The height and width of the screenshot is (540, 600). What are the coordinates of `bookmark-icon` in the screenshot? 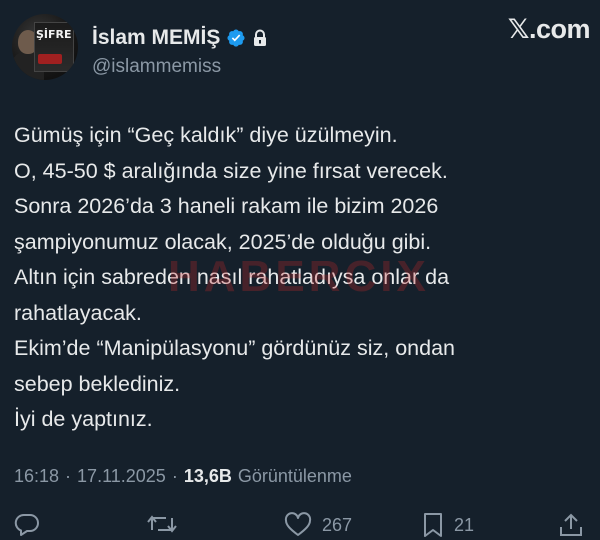 It's located at (433, 525).